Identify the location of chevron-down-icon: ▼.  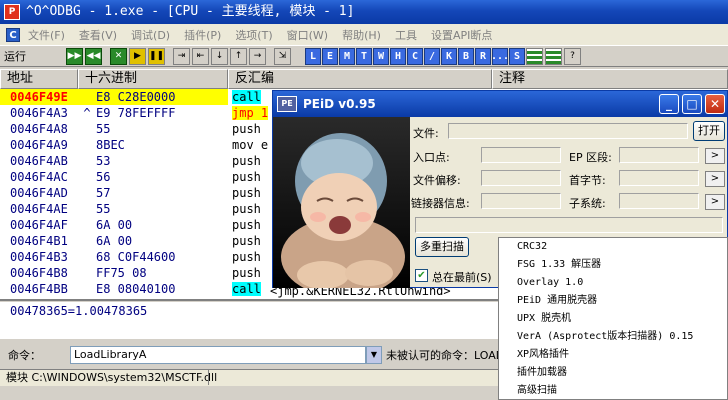
(374, 355).